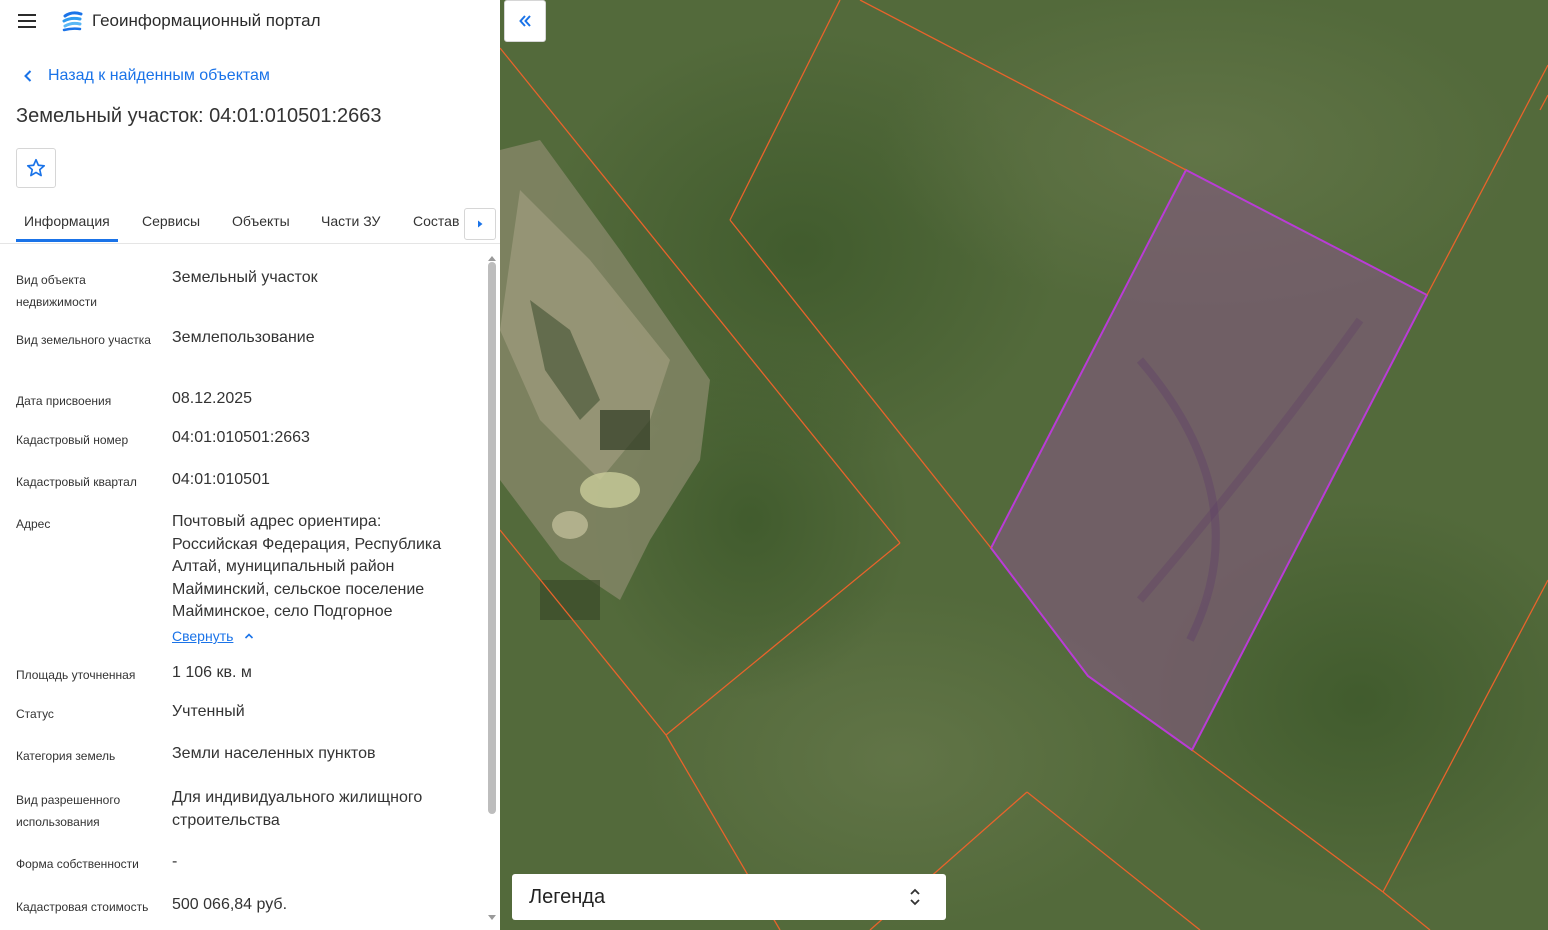 This screenshot has width=1548, height=930. I want to click on info-label: Форма собственности, so click(77, 864).